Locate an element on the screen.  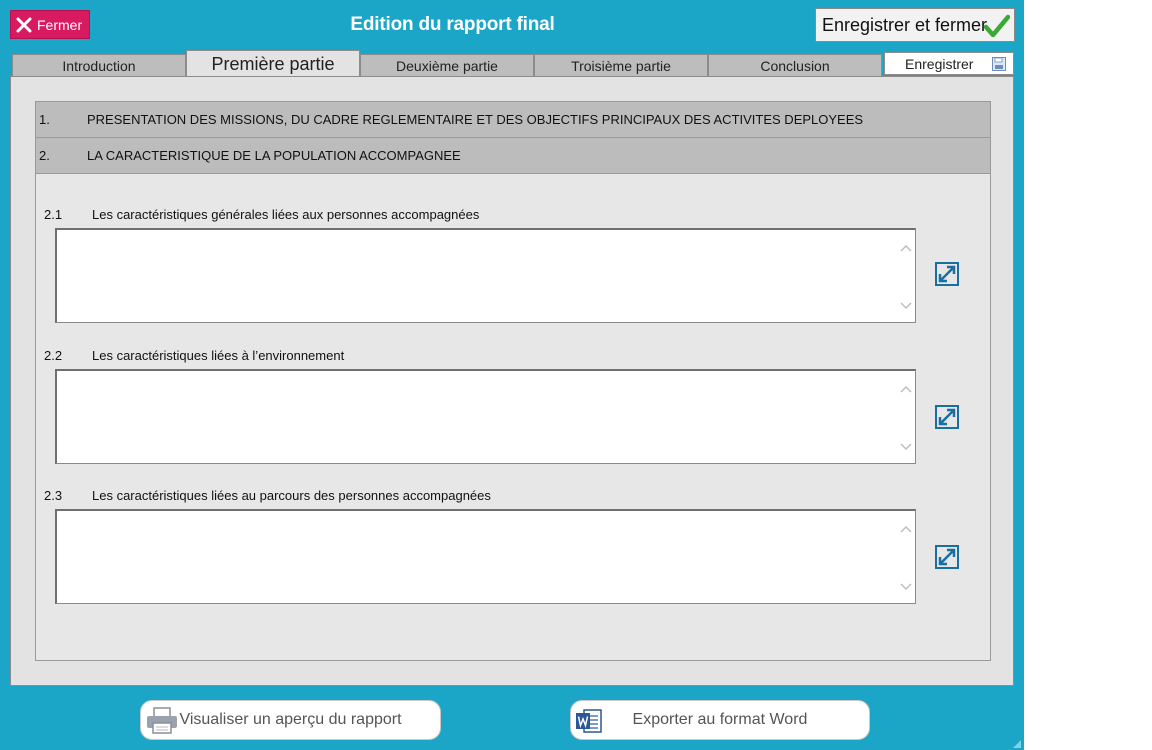
close-button-label: Fermer is located at coordinates (60, 24).